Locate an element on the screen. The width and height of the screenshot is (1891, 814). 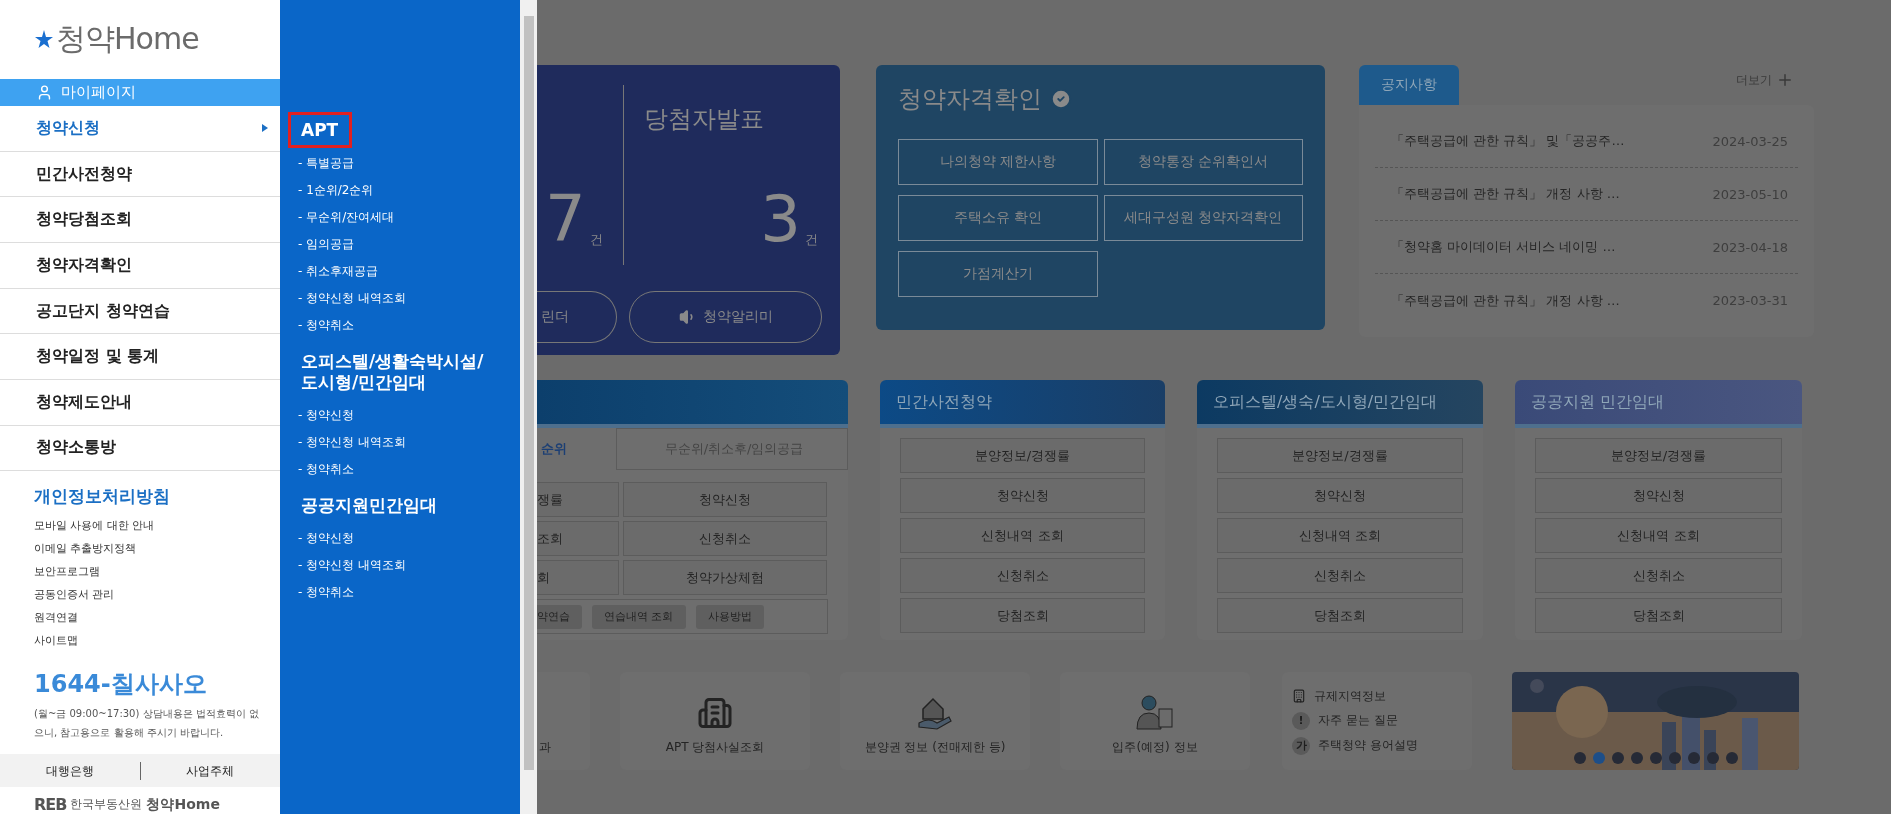
privacy-policy-link: 개인정보처리방침 is located at coordinates (157, 497).